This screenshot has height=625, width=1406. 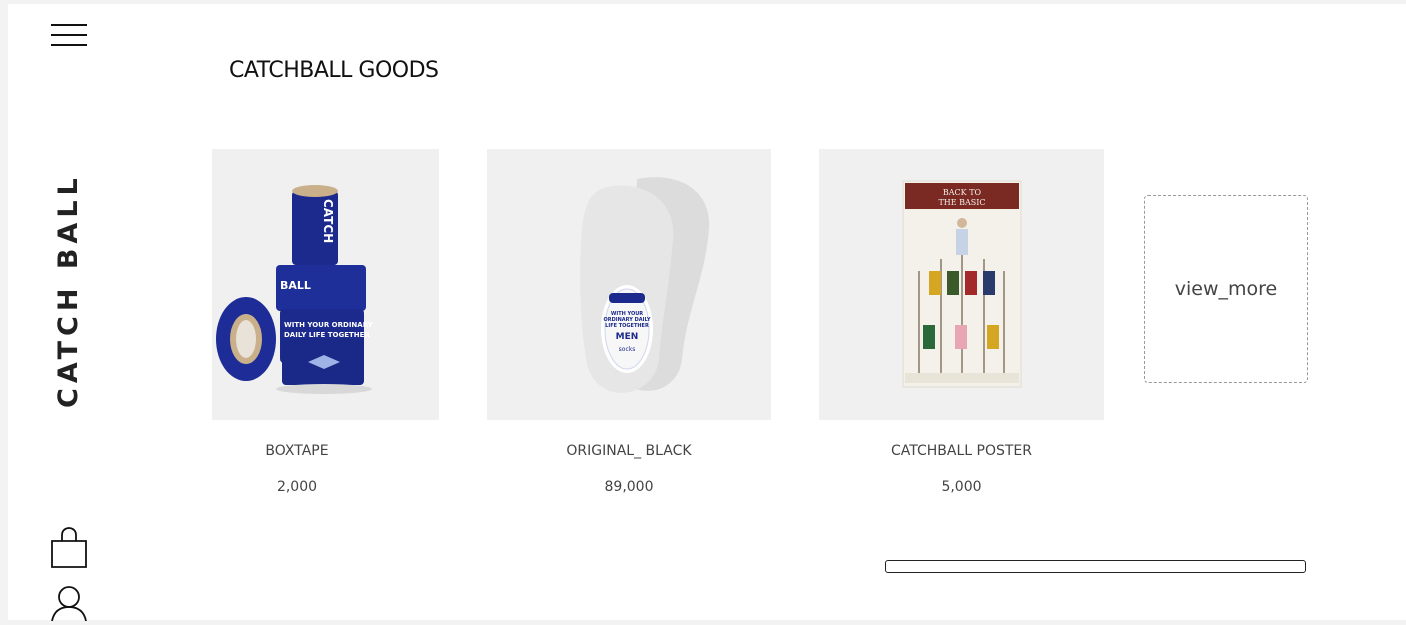 What do you see at coordinates (961, 487) in the screenshot?
I see `product-price: 5,000` at bounding box center [961, 487].